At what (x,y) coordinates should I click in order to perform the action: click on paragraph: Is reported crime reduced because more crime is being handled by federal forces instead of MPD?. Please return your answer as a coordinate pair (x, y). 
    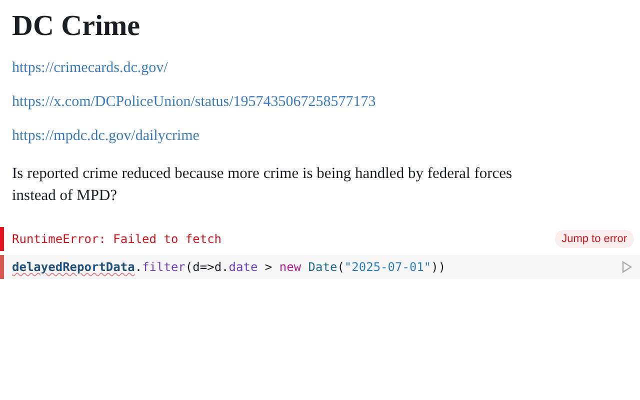
    Looking at the image, I should click on (263, 185).